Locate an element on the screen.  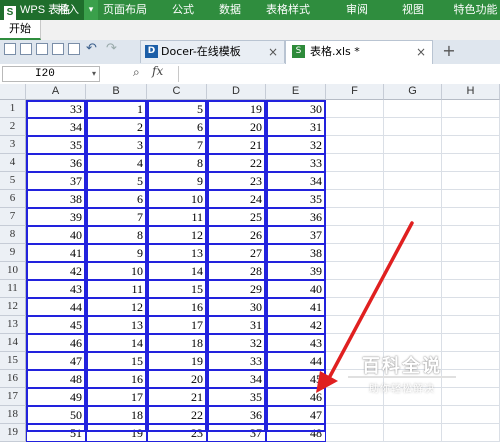
table-cell: 28 is located at coordinates (236, 271).